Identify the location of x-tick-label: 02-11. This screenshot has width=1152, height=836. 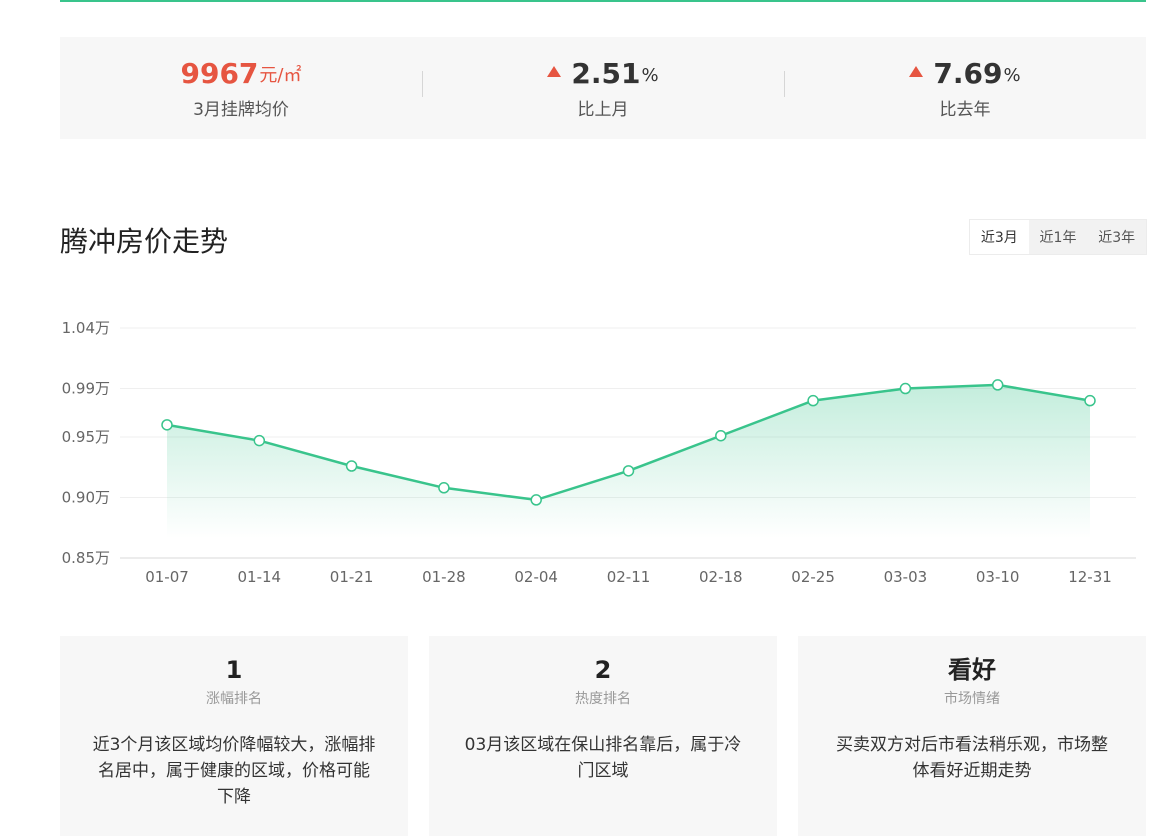
(629, 577).